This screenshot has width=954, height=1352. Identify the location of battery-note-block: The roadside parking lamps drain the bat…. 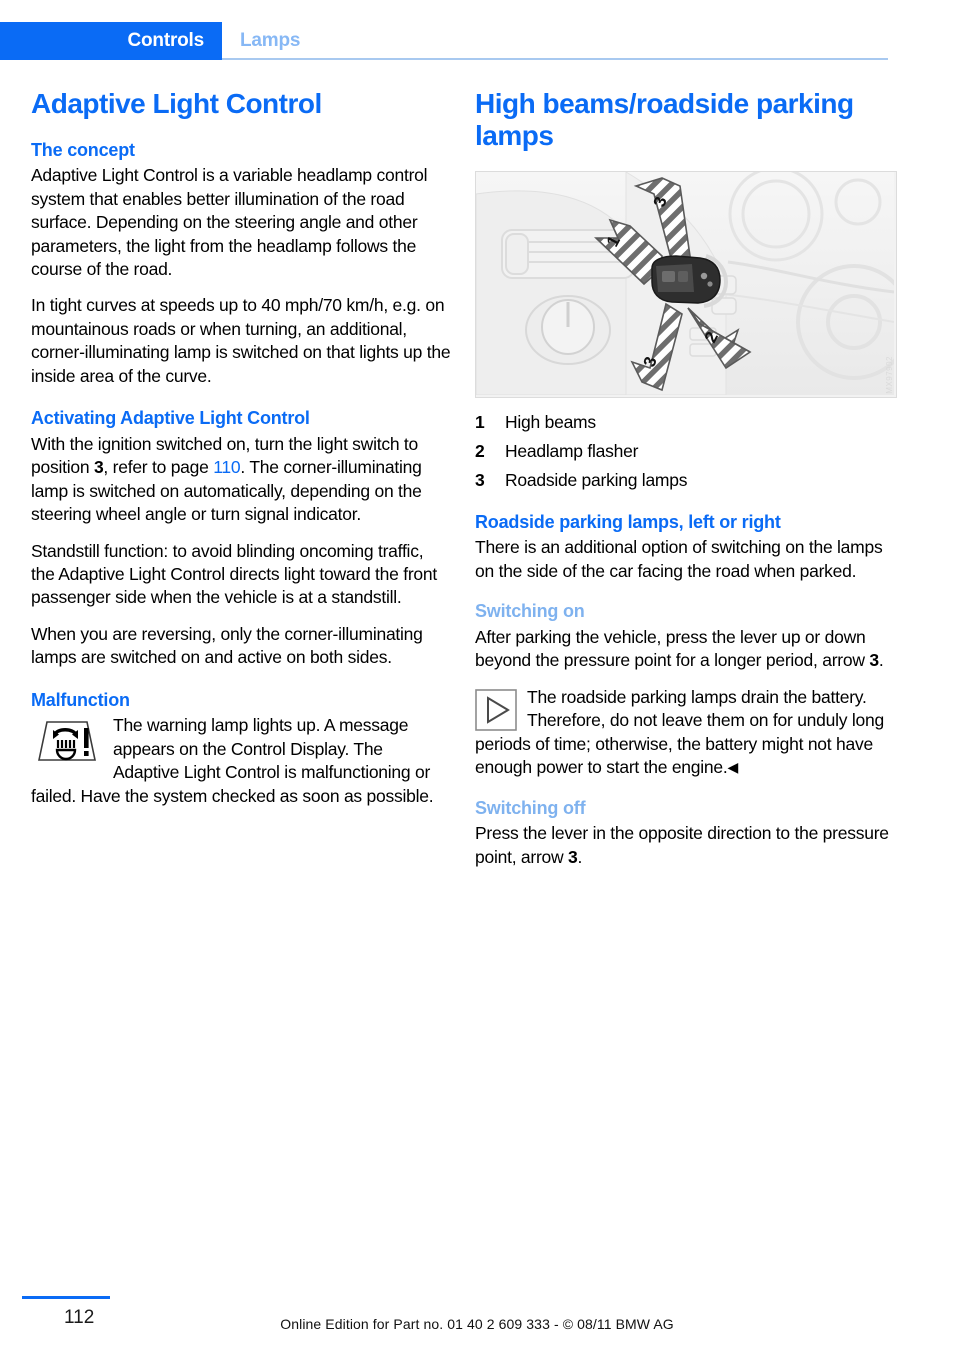
(685, 733).